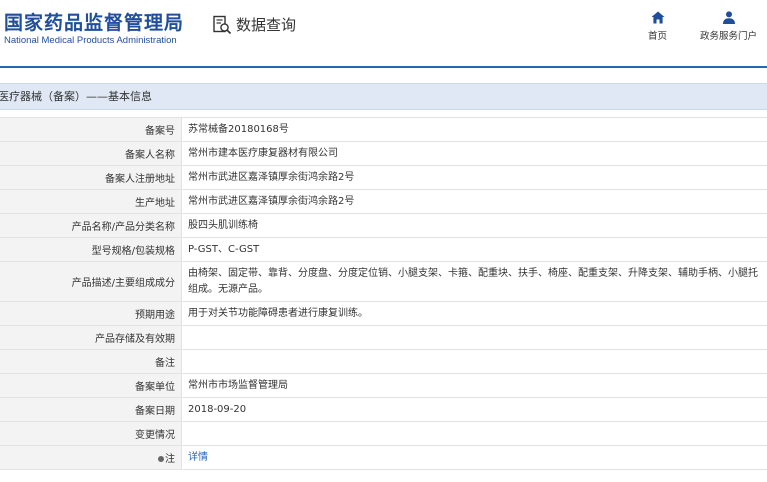  What do you see at coordinates (728, 17) in the screenshot?
I see `user-icon` at bounding box center [728, 17].